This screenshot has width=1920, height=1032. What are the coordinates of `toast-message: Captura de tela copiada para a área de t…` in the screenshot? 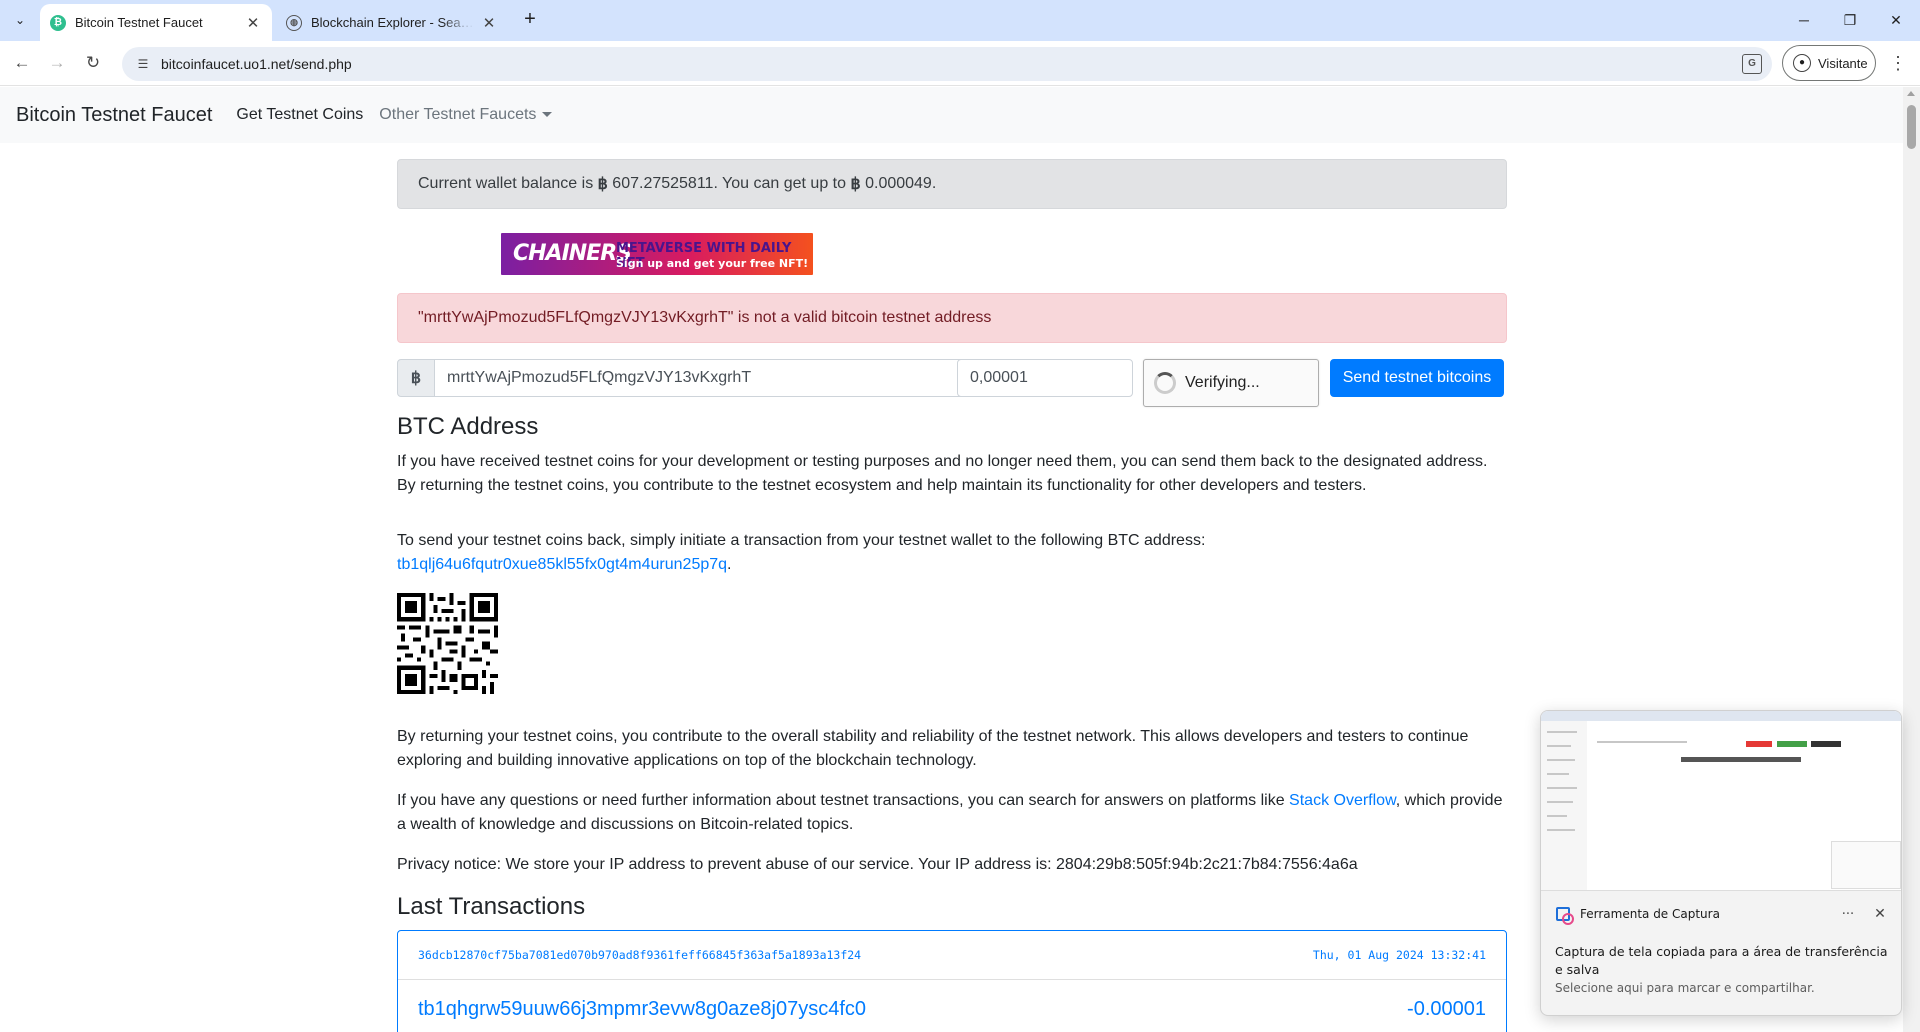 It's located at (1721, 960).